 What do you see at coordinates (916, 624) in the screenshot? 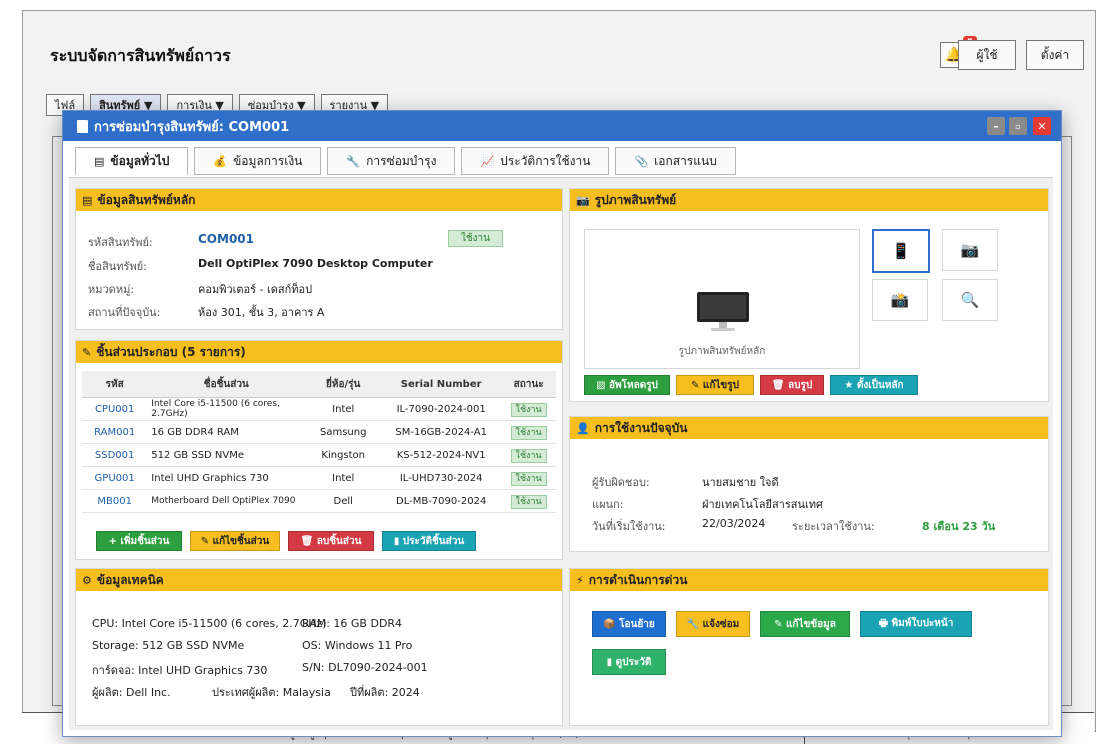
I see `print-cover-button: 🖶 พิมพ์ใบปะหน้า` at bounding box center [916, 624].